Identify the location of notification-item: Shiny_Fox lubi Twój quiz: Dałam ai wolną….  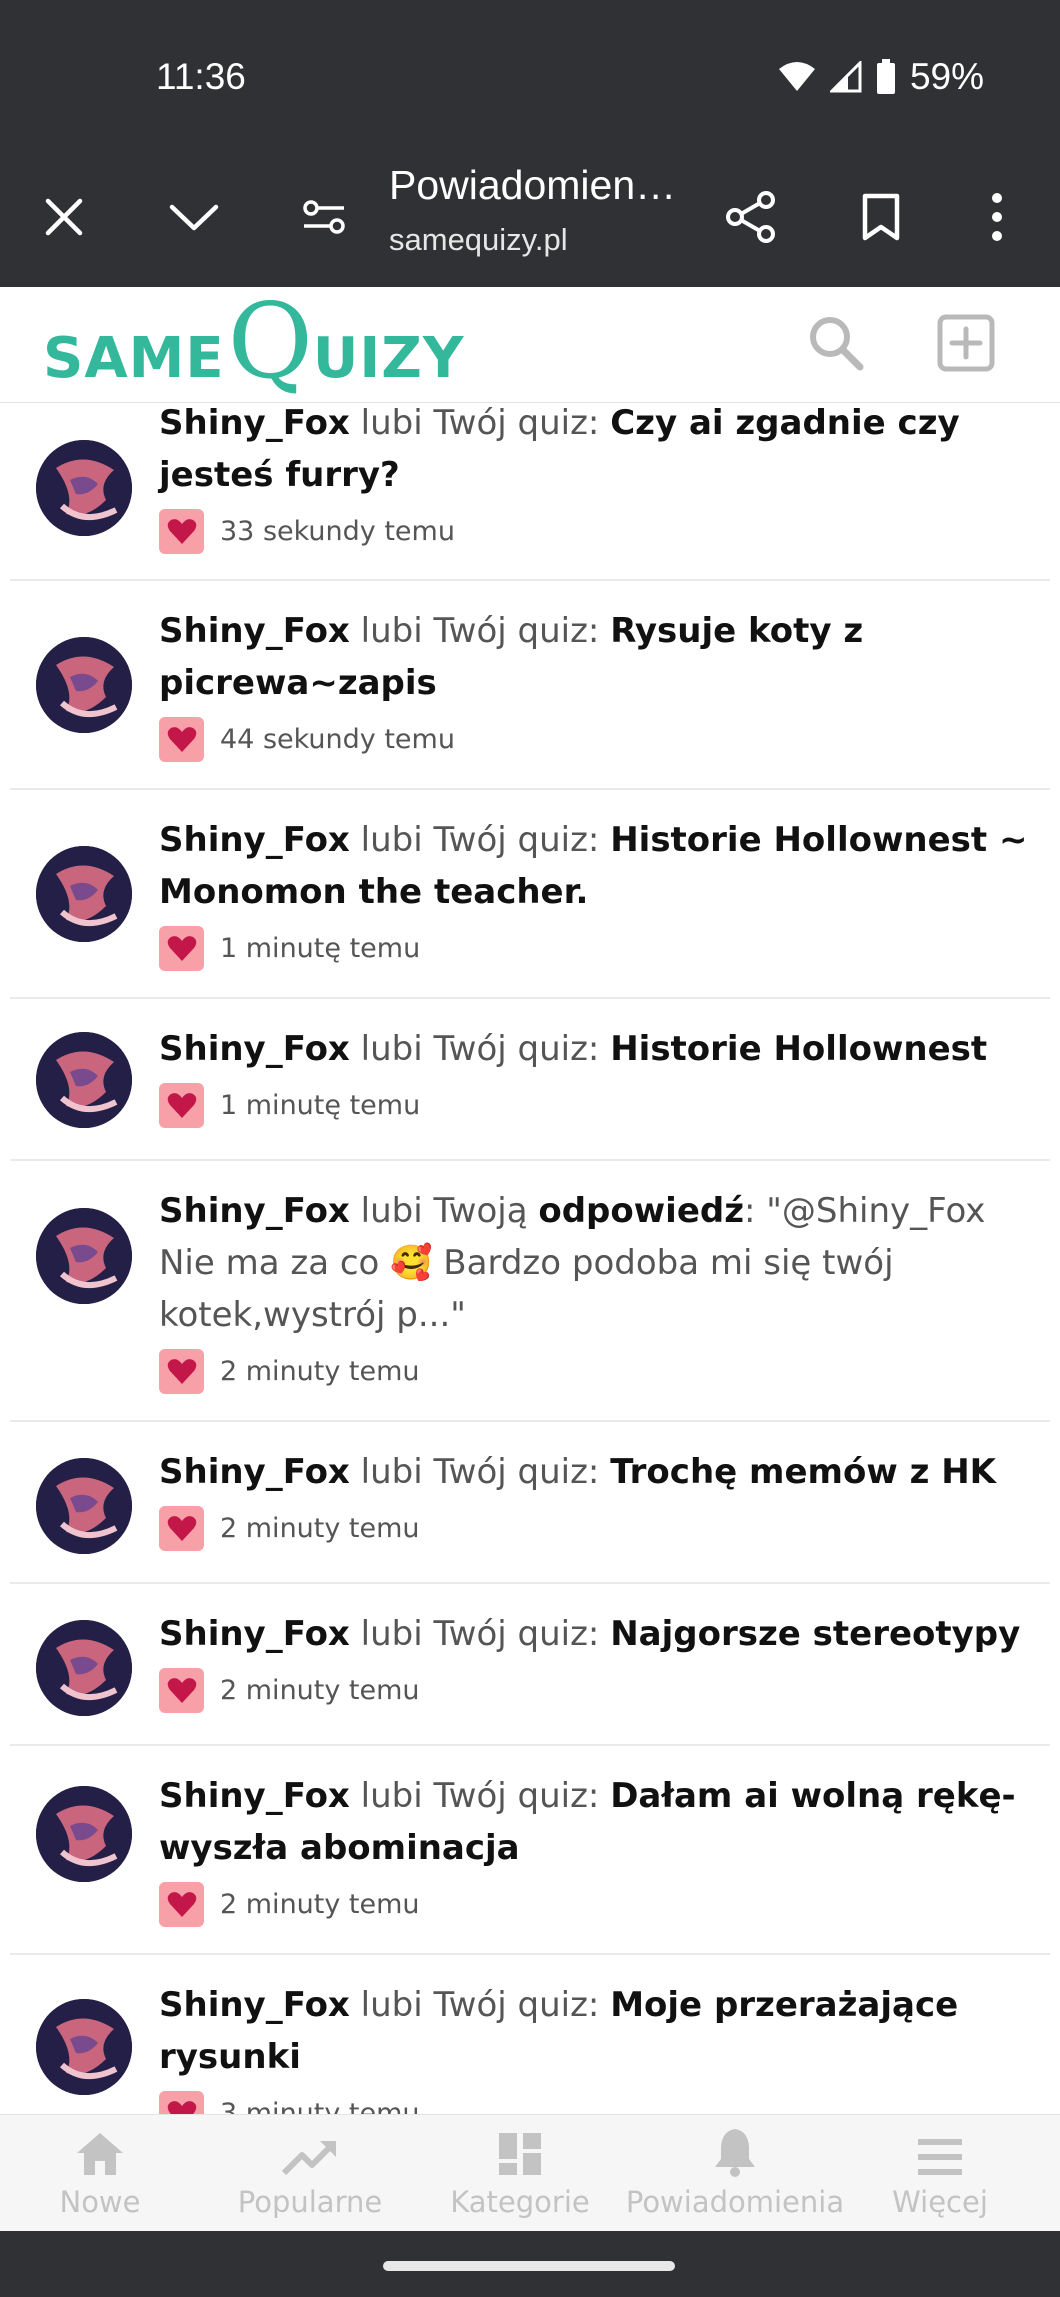
(530, 1850).